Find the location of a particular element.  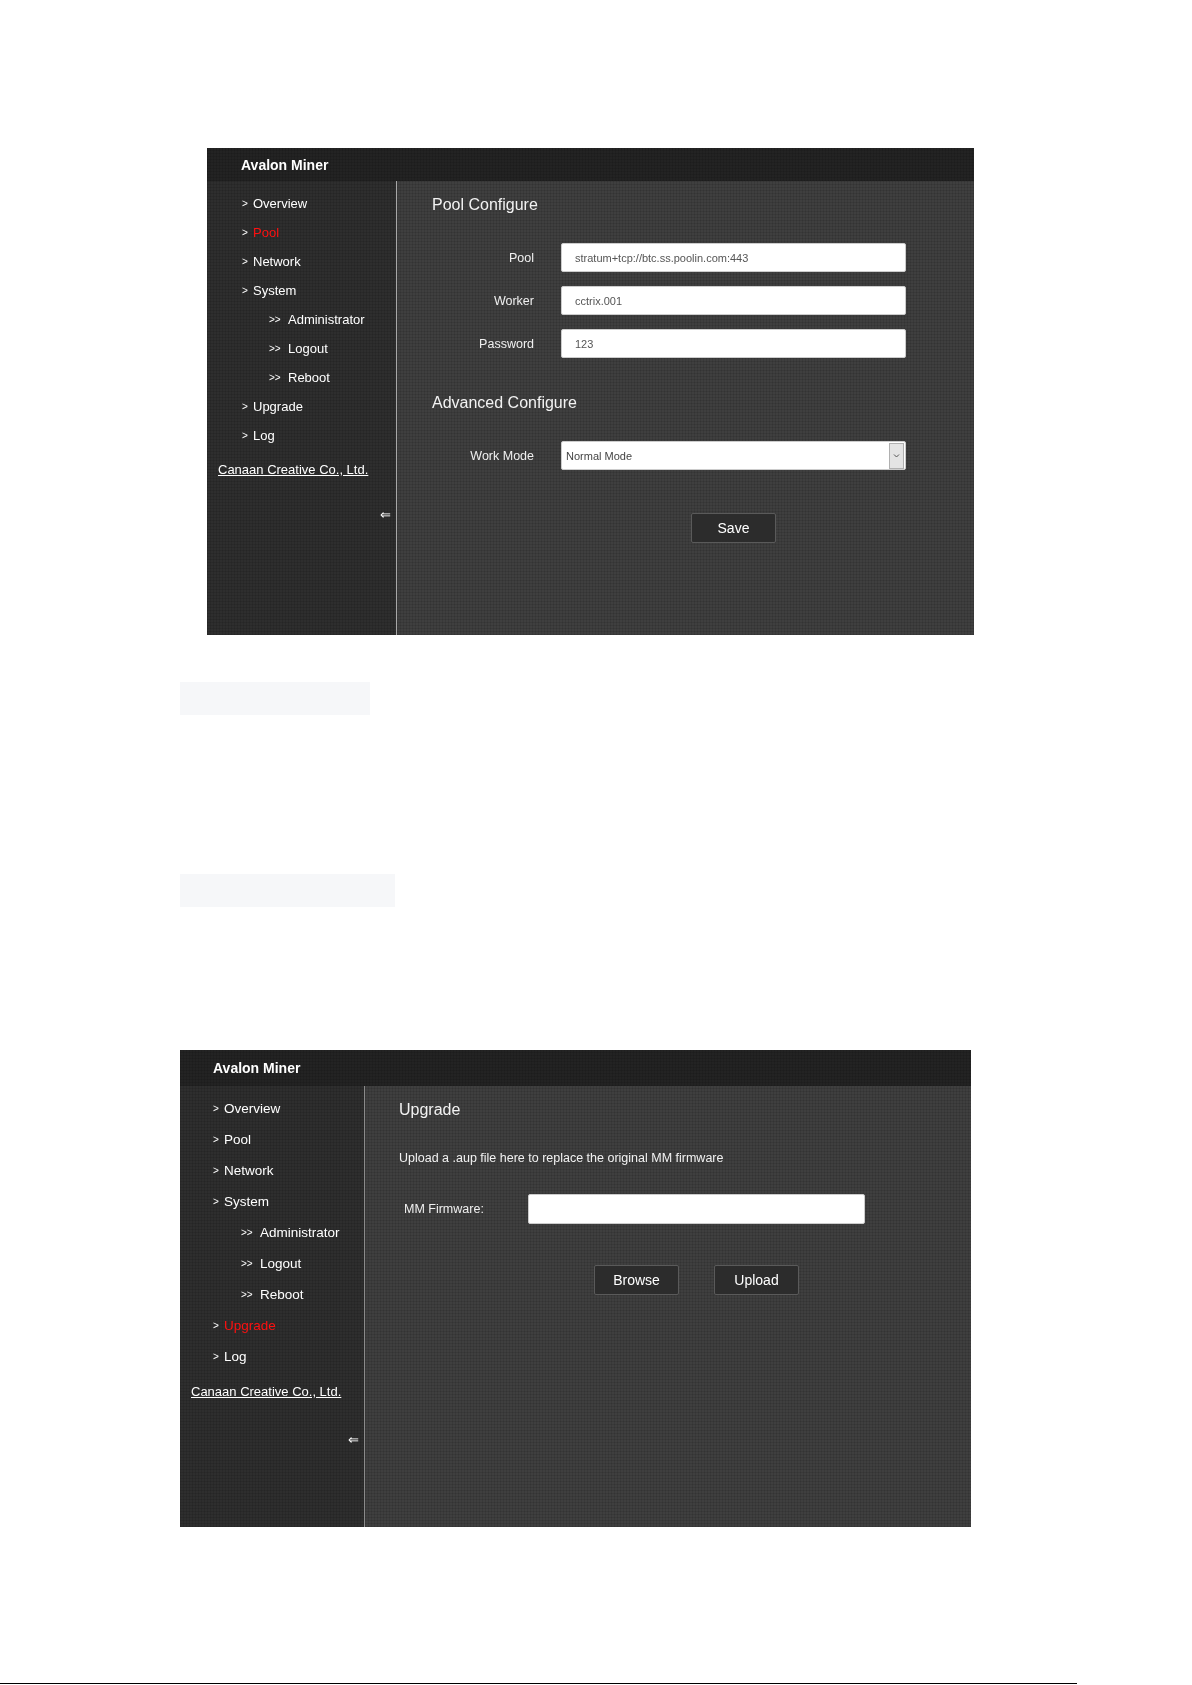

action-button: Save is located at coordinates (733, 528).